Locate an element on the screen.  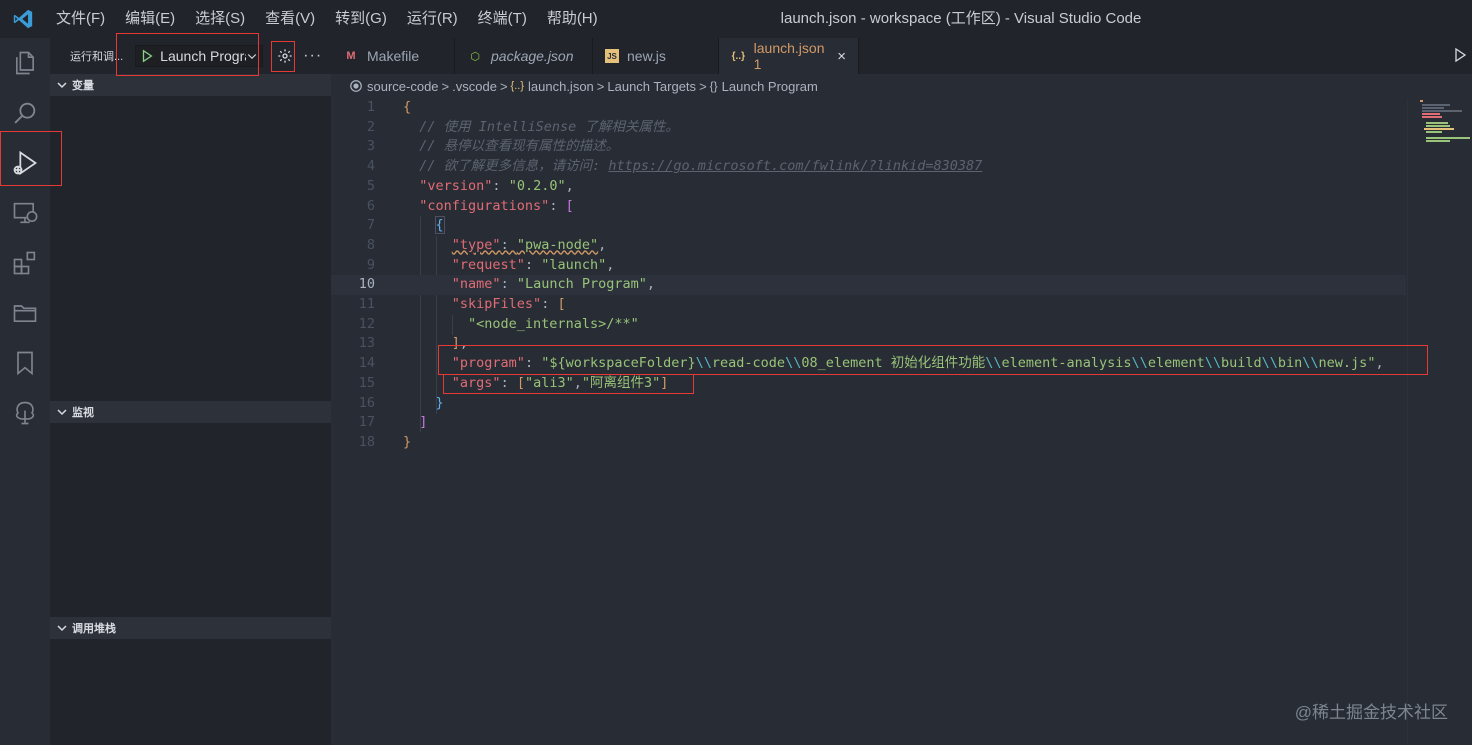
section-watch: 监视 is located at coordinates (190, 412).